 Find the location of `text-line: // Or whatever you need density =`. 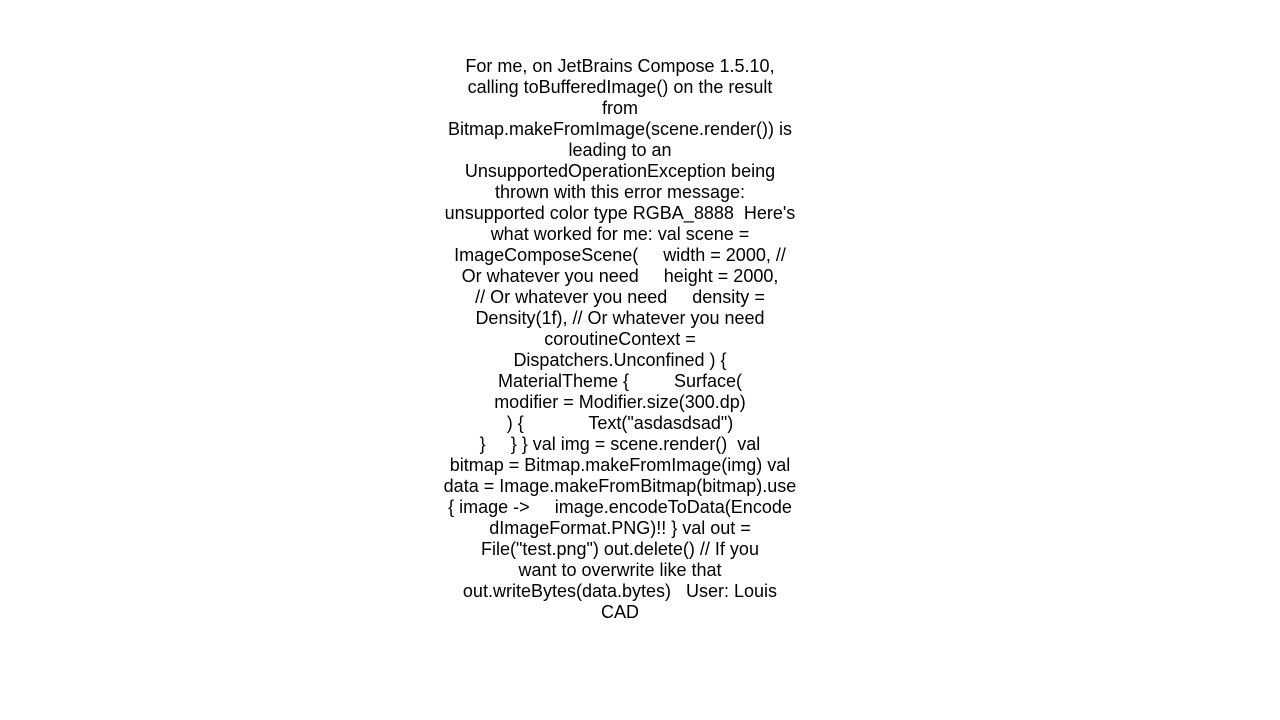

text-line: // Or whatever you need density = is located at coordinates (620, 297).